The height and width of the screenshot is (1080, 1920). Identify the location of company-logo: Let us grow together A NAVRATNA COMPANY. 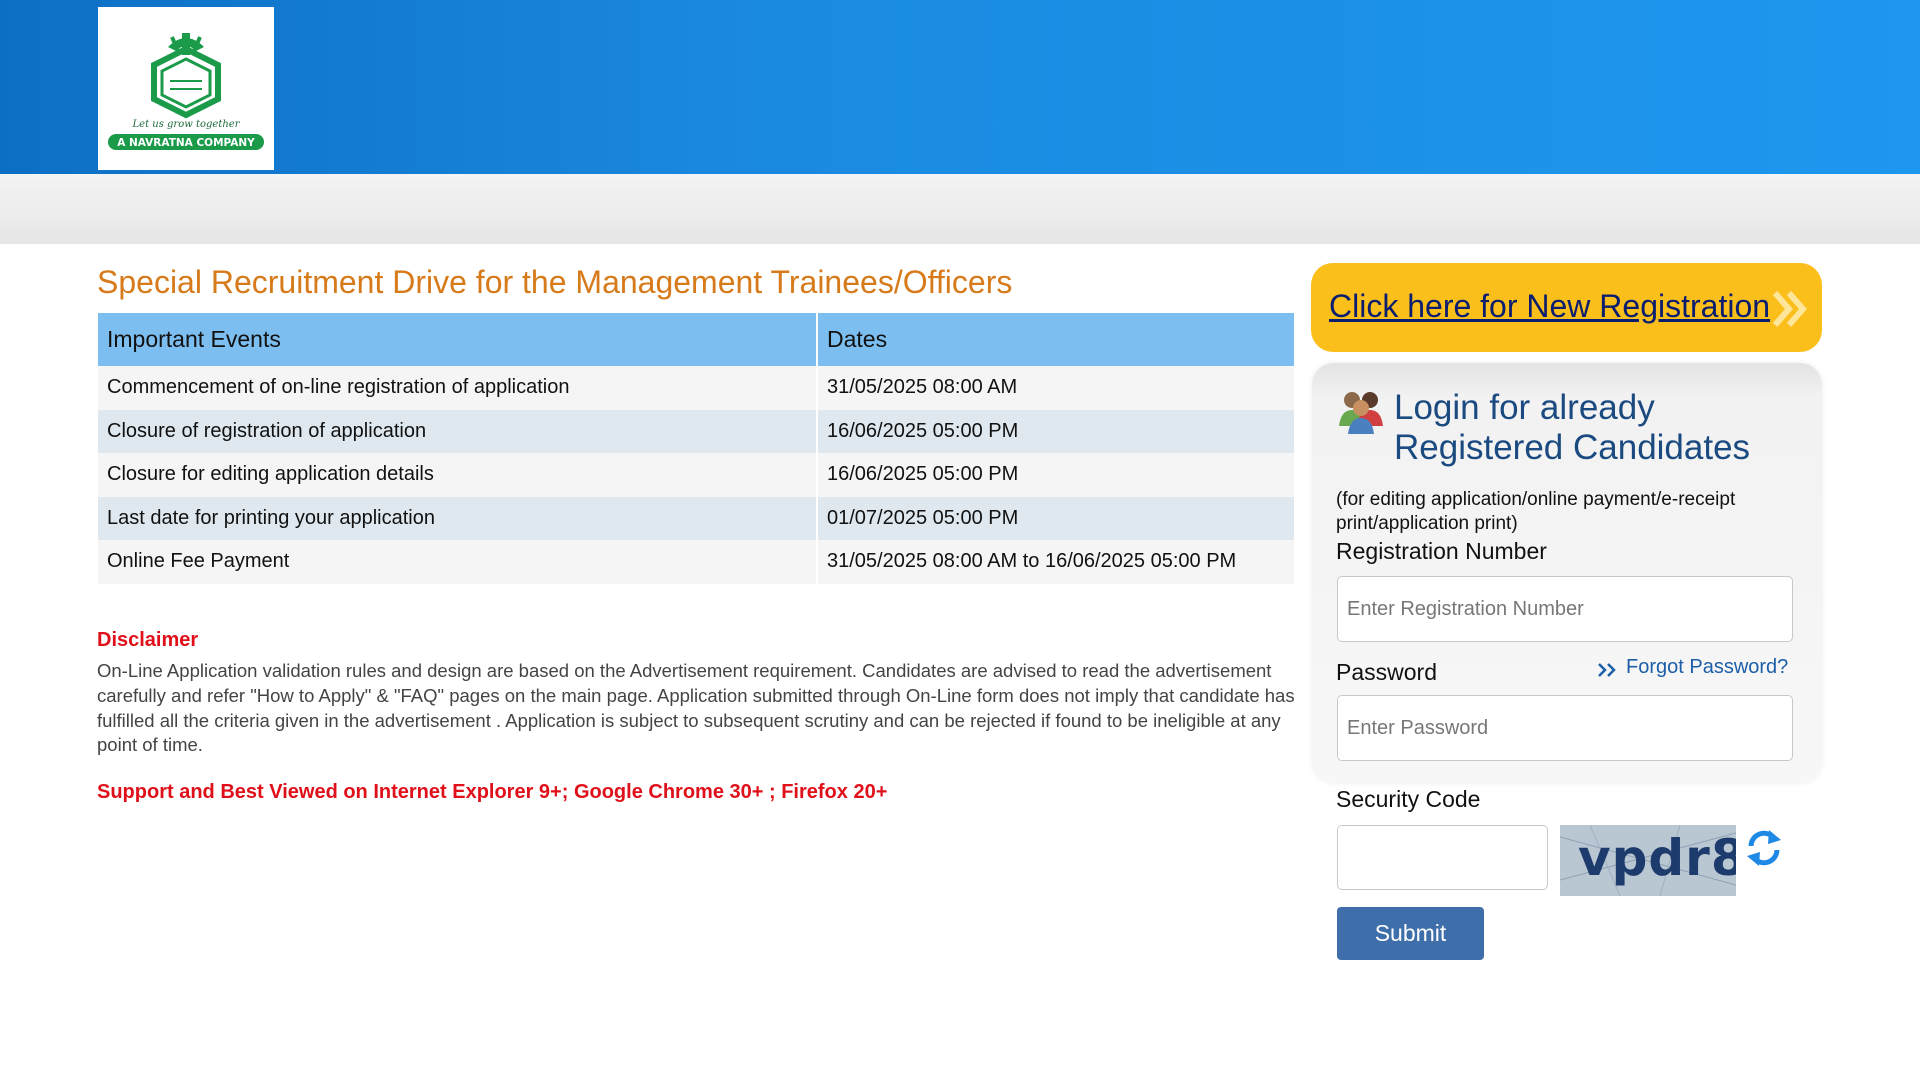
(186, 88).